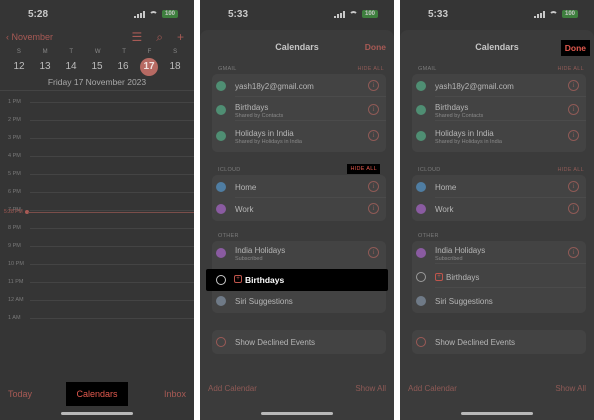 This screenshot has width=594, height=420. Describe the element at coordinates (297, 413) in the screenshot. I see `home-indicator` at that location.